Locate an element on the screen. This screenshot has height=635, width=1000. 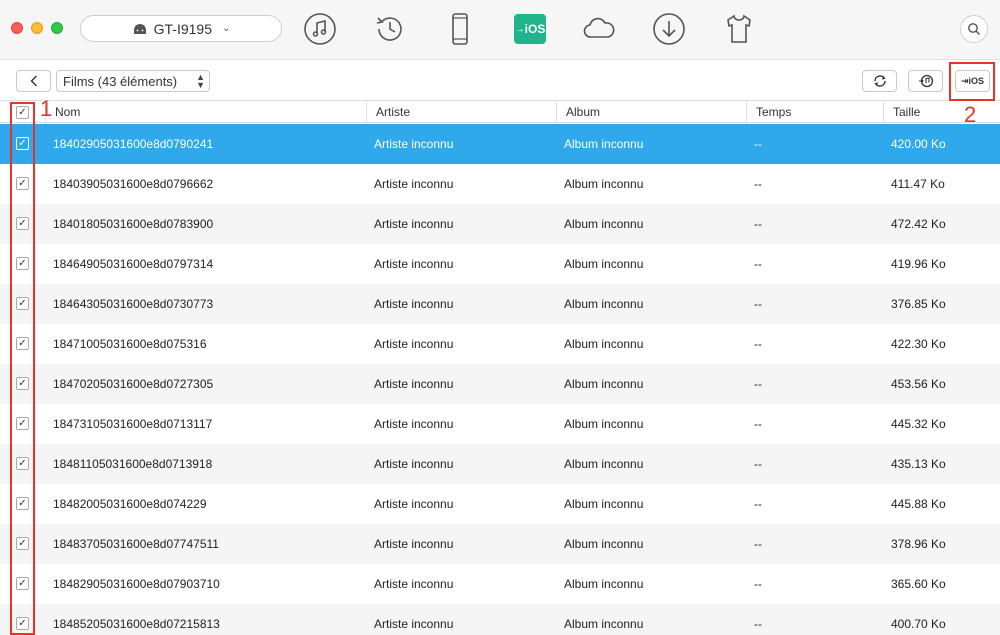
column-header-name: Nom is located at coordinates (67, 112).